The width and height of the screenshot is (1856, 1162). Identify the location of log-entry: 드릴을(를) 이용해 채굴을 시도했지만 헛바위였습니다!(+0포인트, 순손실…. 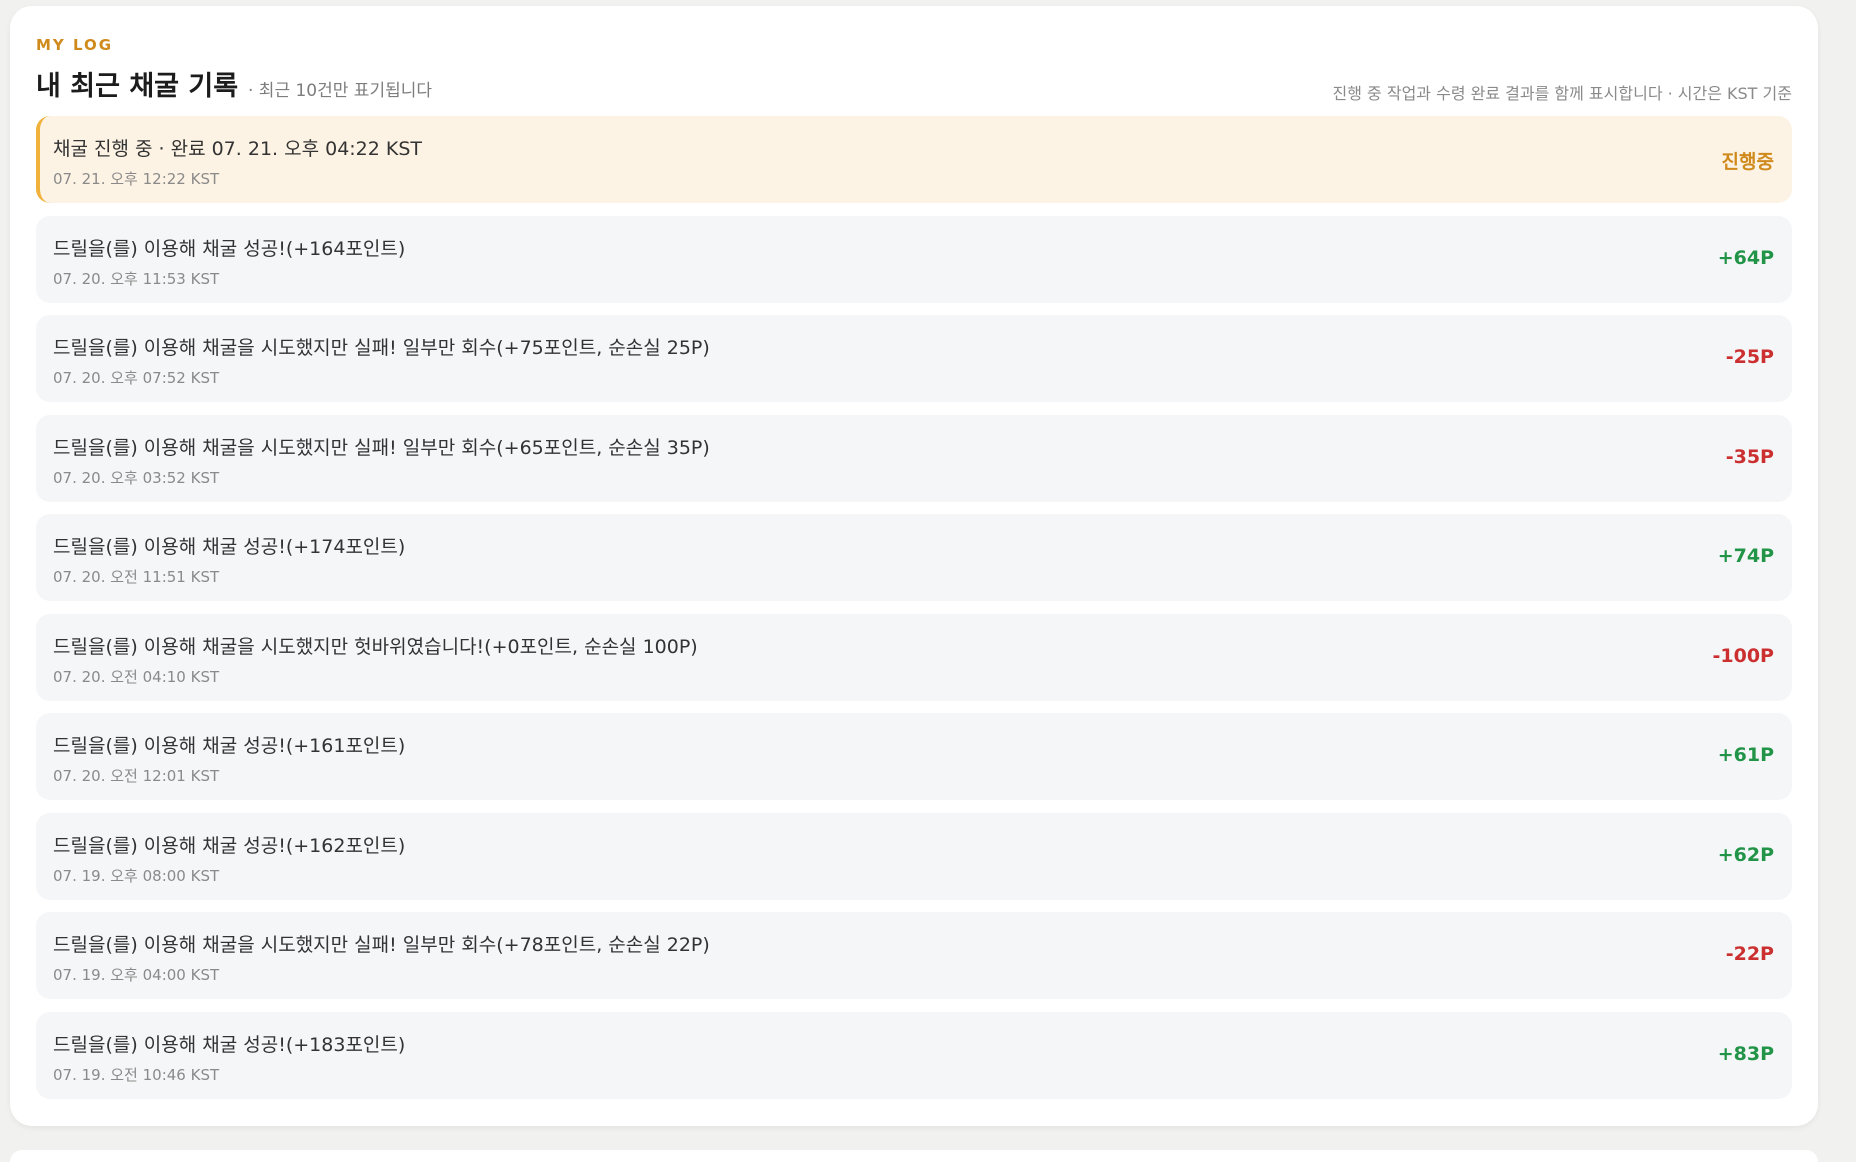
(914, 657).